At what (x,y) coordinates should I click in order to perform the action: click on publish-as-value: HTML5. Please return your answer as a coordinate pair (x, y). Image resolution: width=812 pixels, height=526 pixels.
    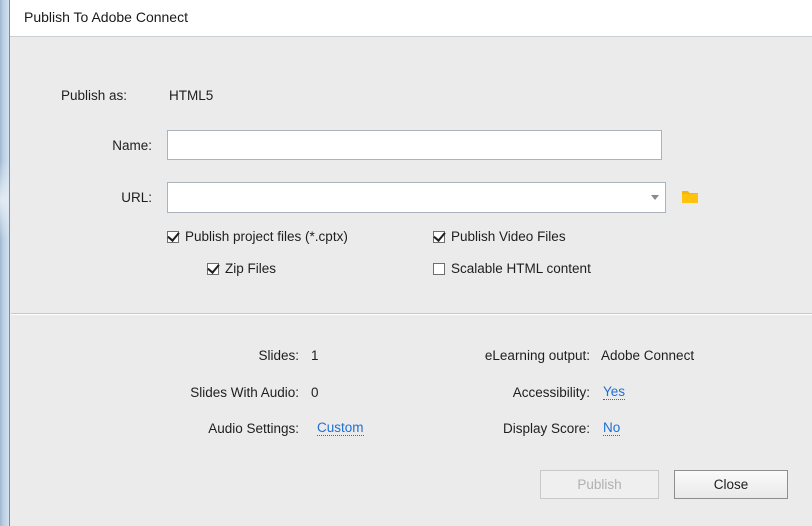
    Looking at the image, I should click on (191, 95).